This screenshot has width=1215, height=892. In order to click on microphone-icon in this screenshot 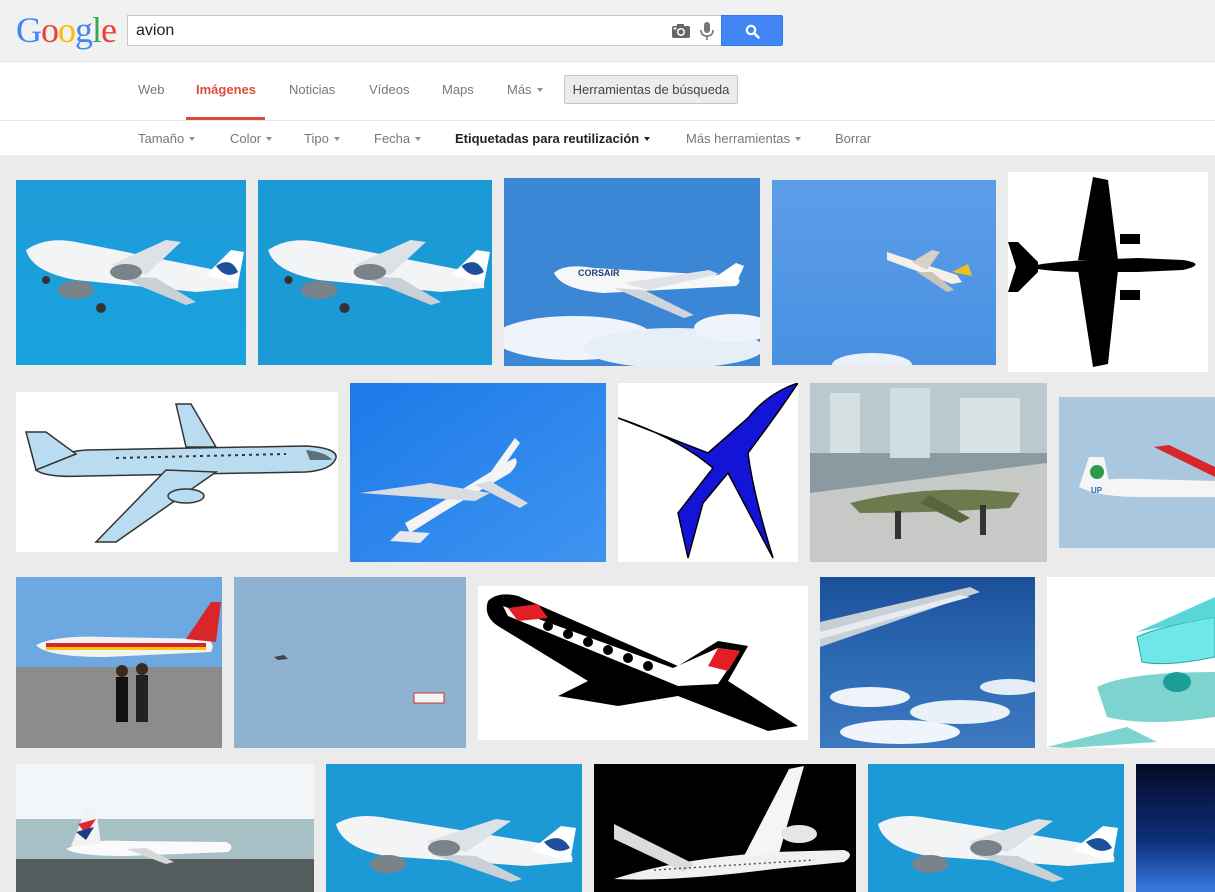, I will do `click(707, 31)`.